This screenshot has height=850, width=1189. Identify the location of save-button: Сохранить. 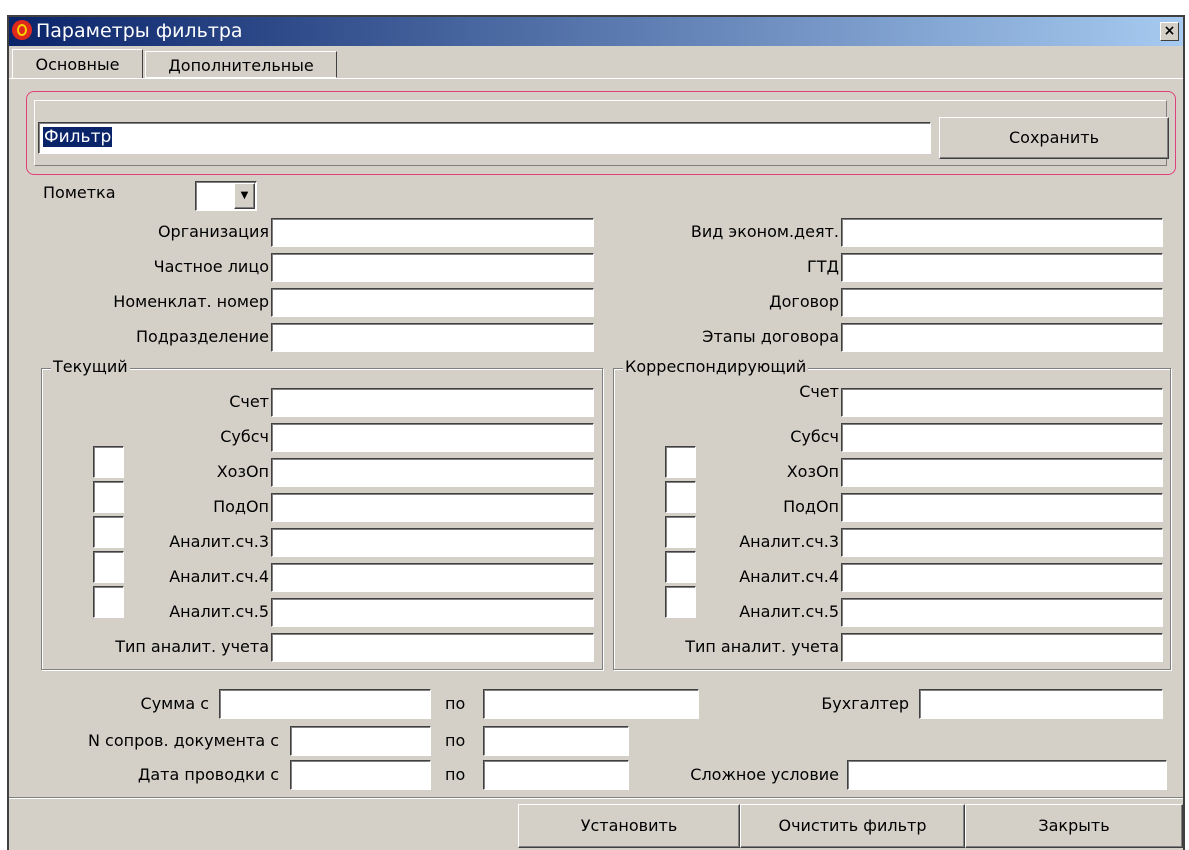
(1054, 138).